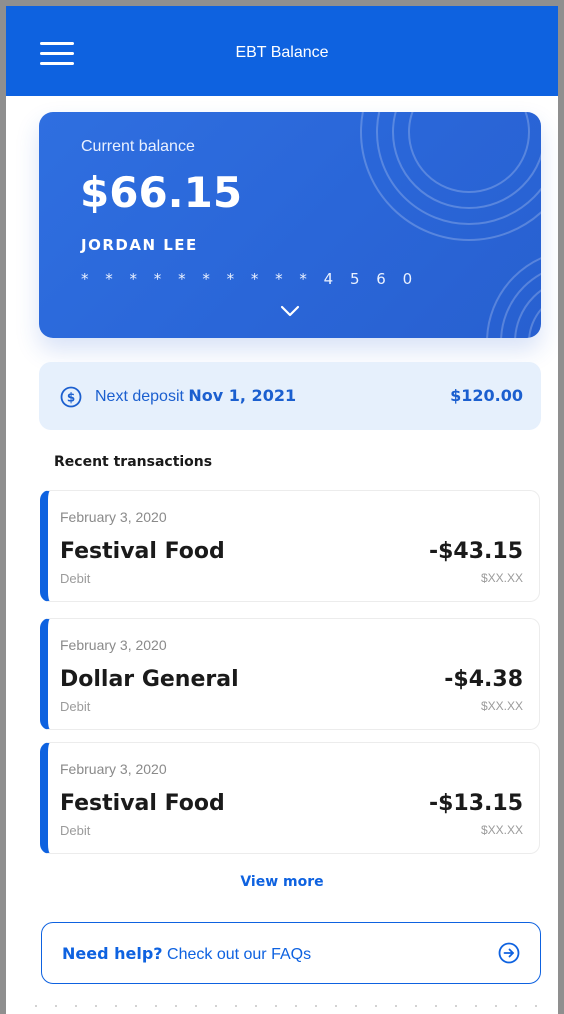 This screenshot has width=564, height=1014. Describe the element at coordinates (282, 882) in the screenshot. I see `view-more-link: View more` at that location.